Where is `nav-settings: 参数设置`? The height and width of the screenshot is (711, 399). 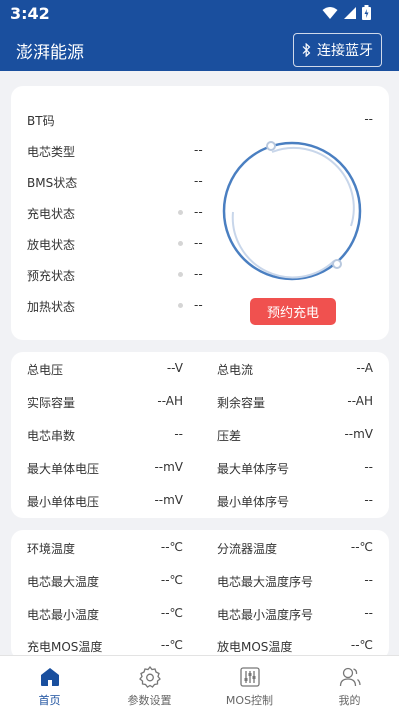
nav-settings: 参数设置 is located at coordinates (149, 683).